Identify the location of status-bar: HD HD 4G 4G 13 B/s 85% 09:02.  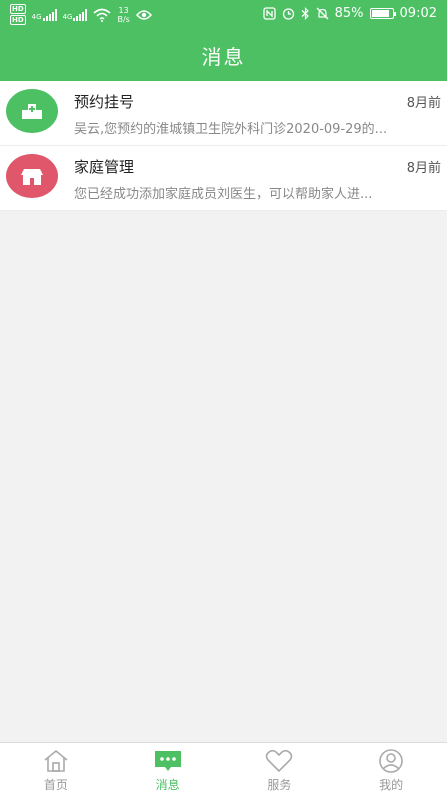
(223, 14).